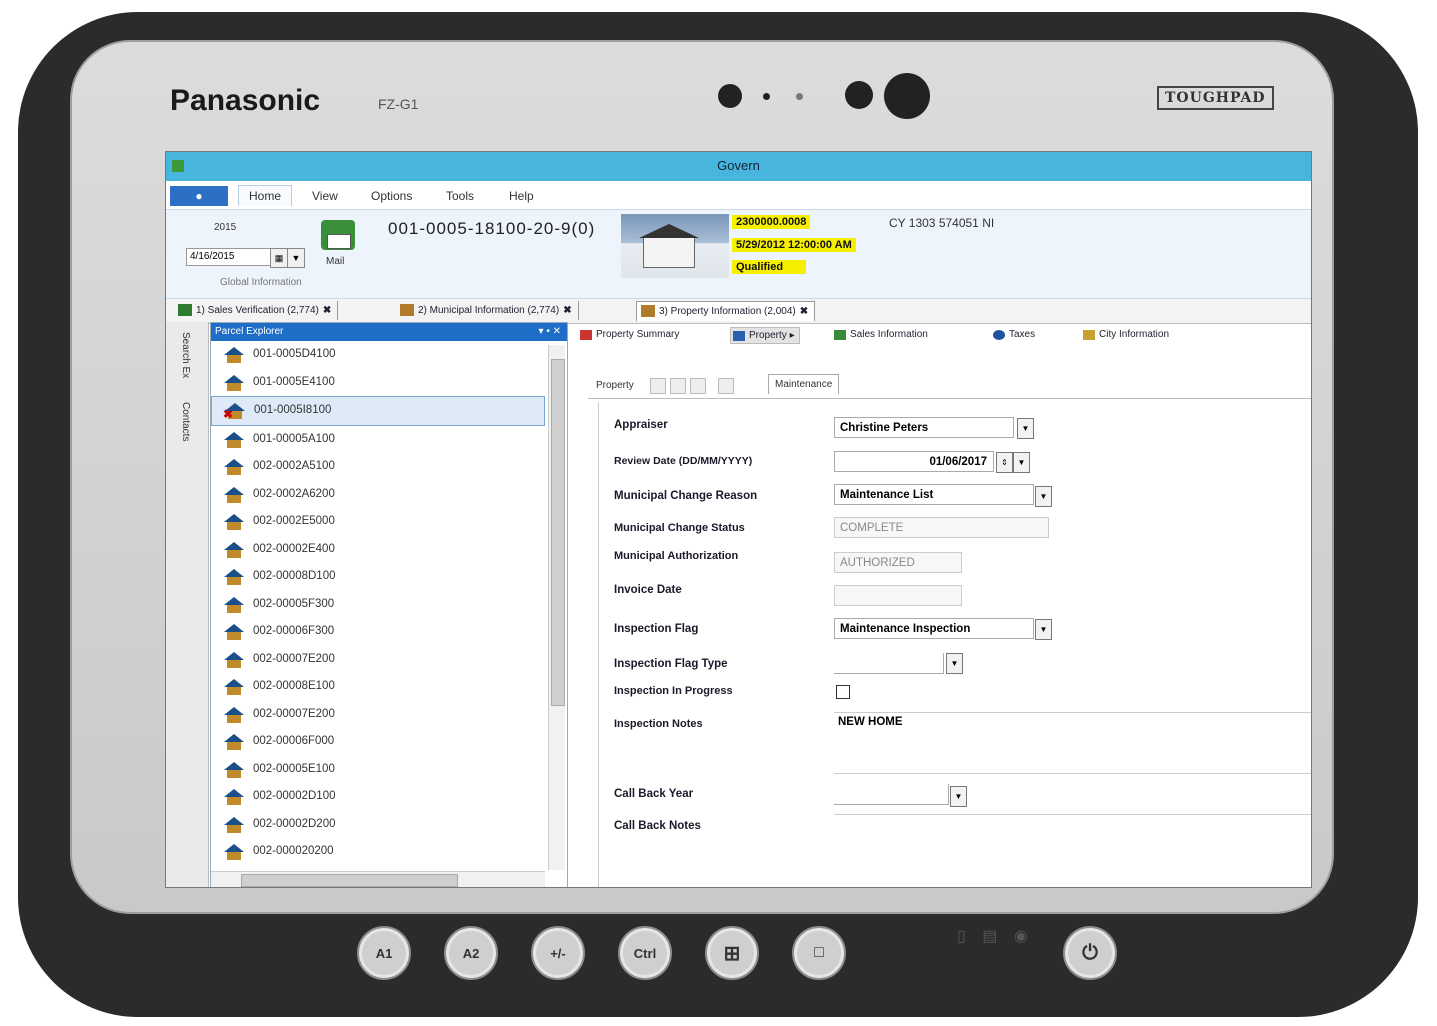  What do you see at coordinates (739, 336) in the screenshot?
I see `property-icon` at bounding box center [739, 336].